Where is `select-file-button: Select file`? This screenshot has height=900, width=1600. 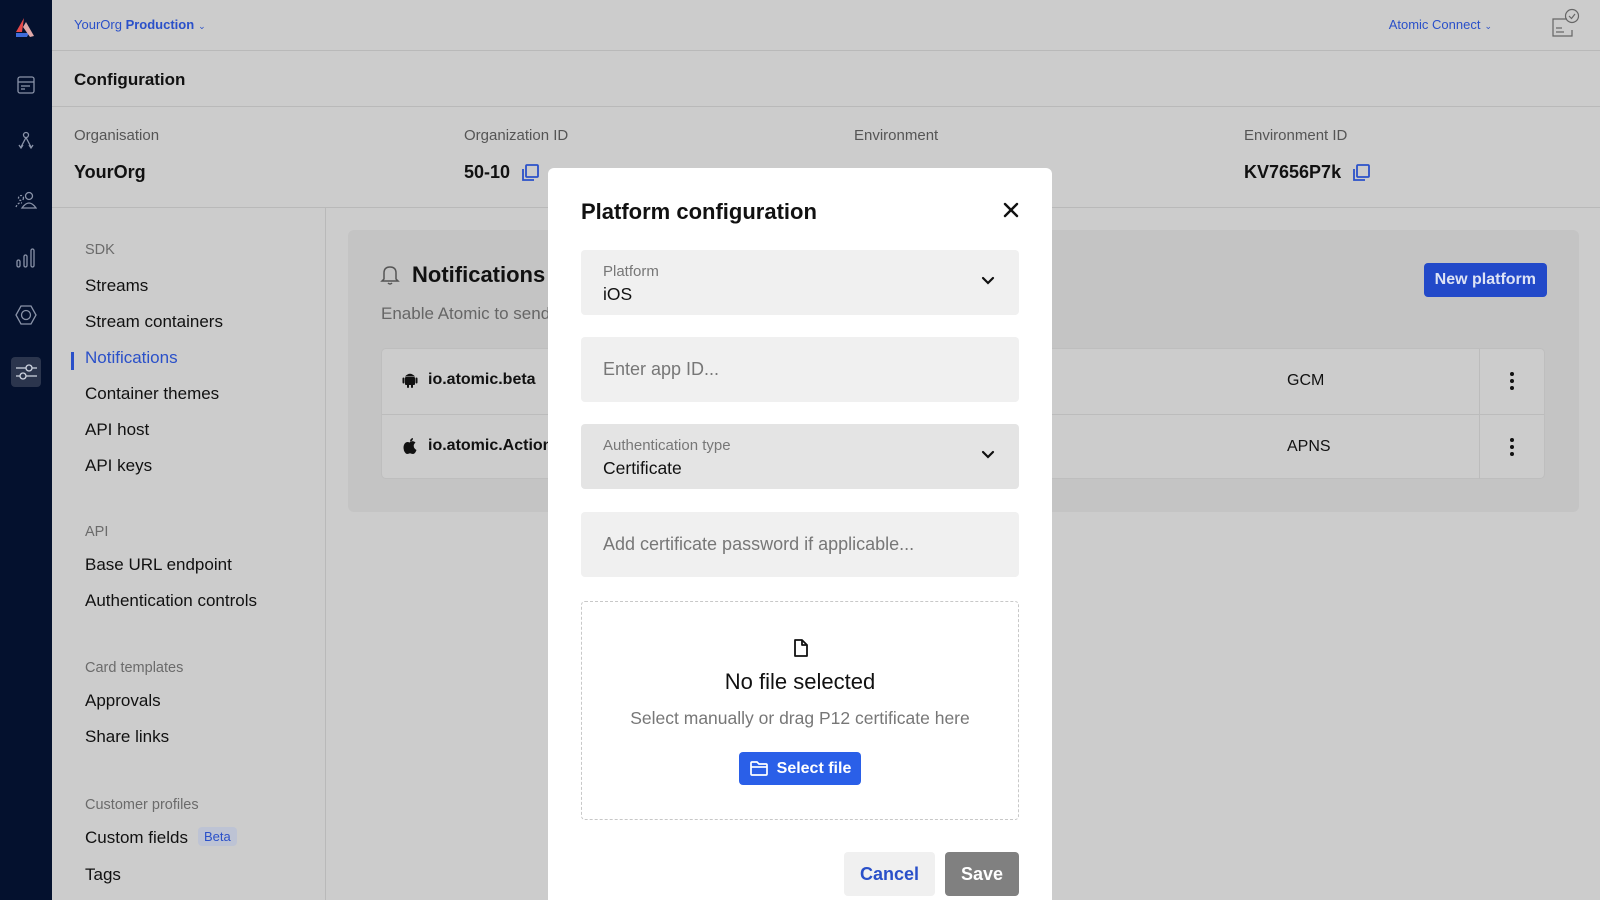
select-file-button: Select file is located at coordinates (800, 768).